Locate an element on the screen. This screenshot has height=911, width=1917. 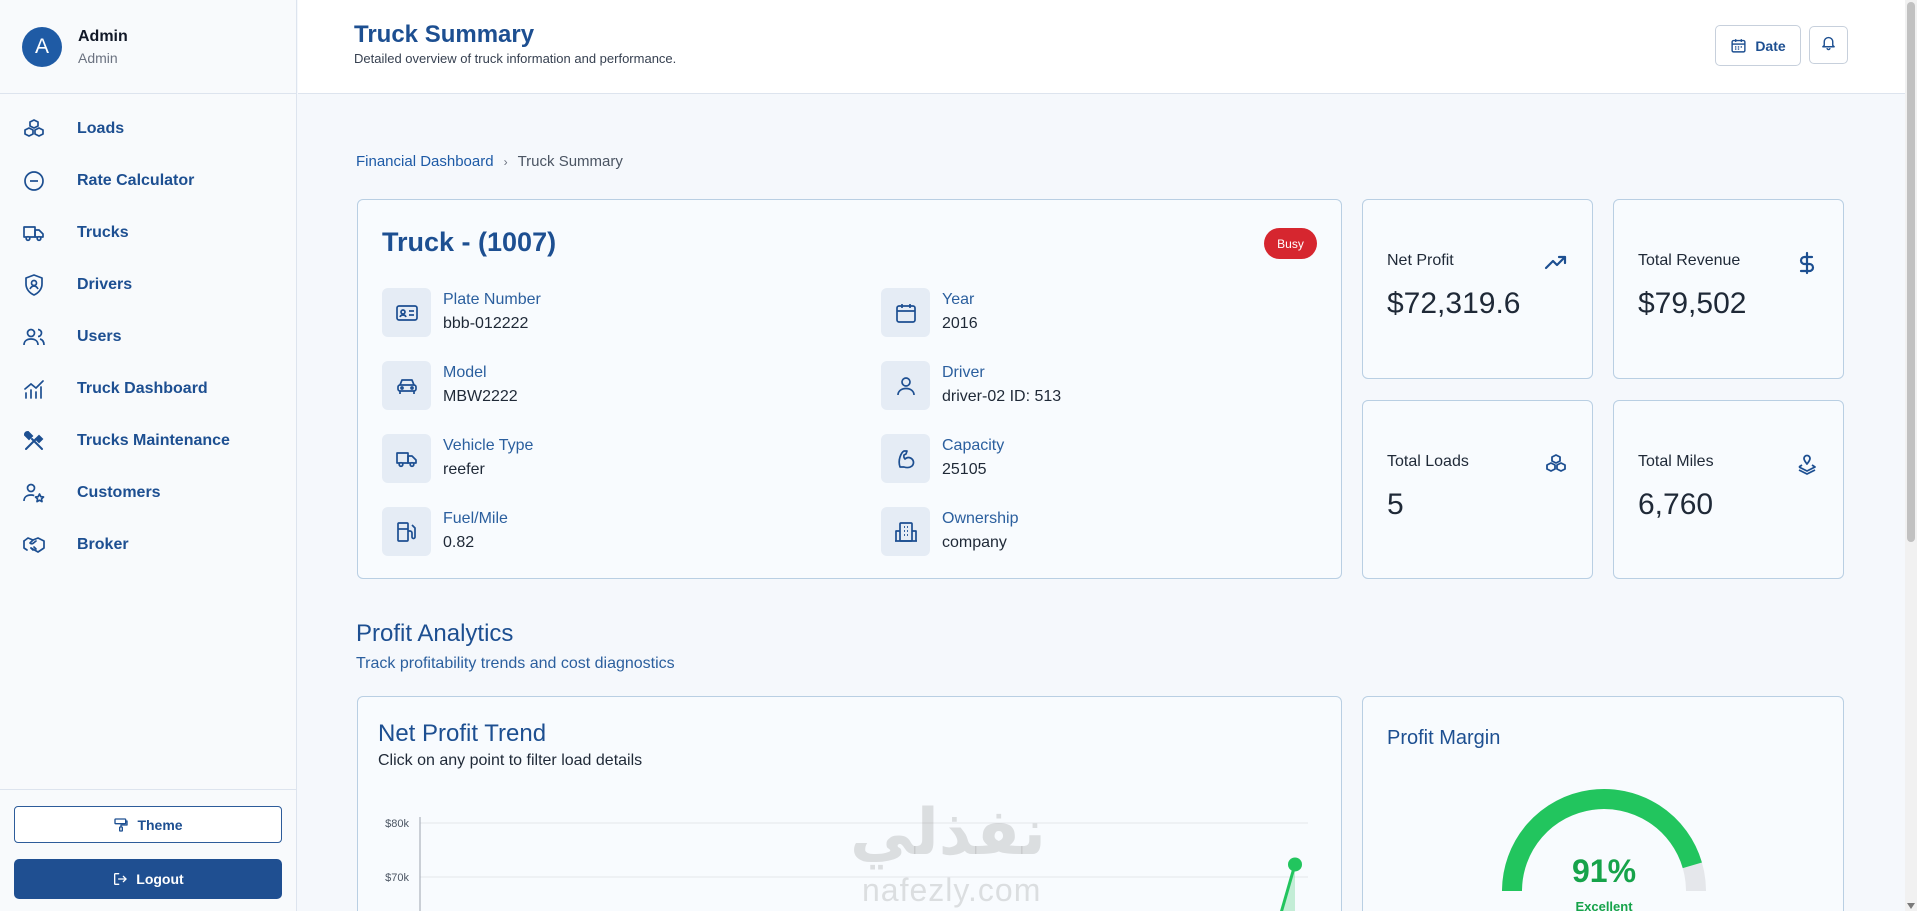
field-driver: Driver driver-02 ID: 513 is located at coordinates (1081, 386).